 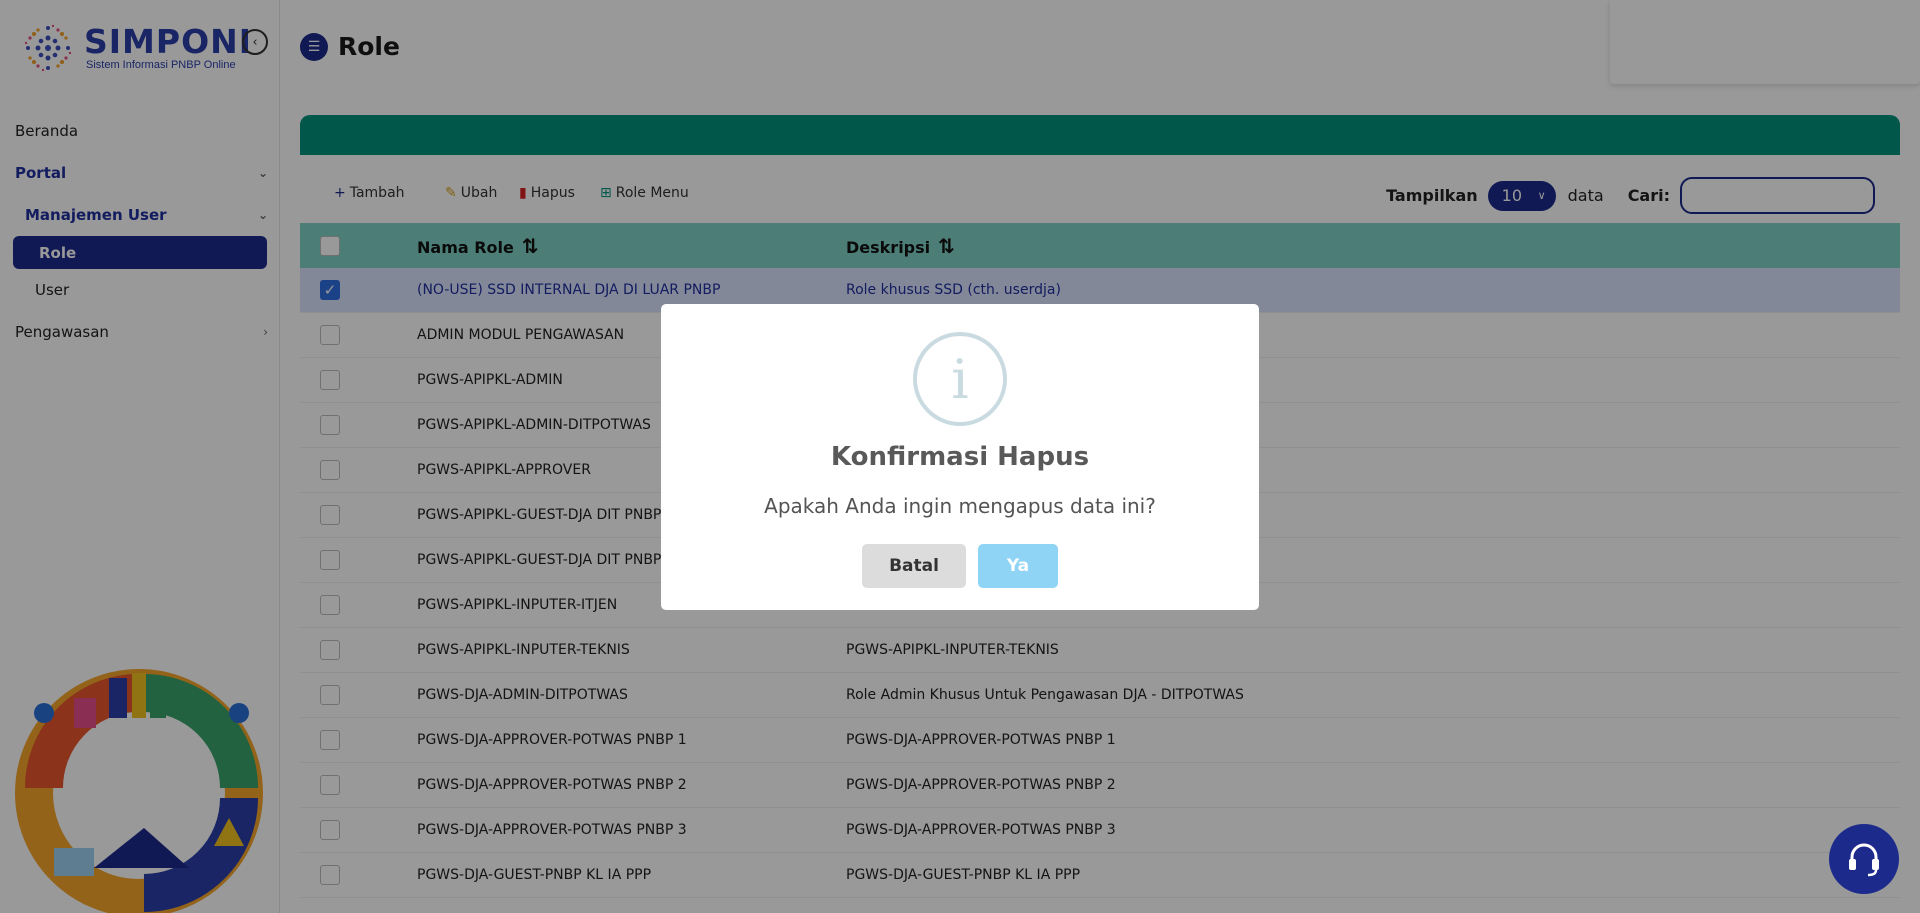 I want to click on help-button, so click(x=1864, y=859).